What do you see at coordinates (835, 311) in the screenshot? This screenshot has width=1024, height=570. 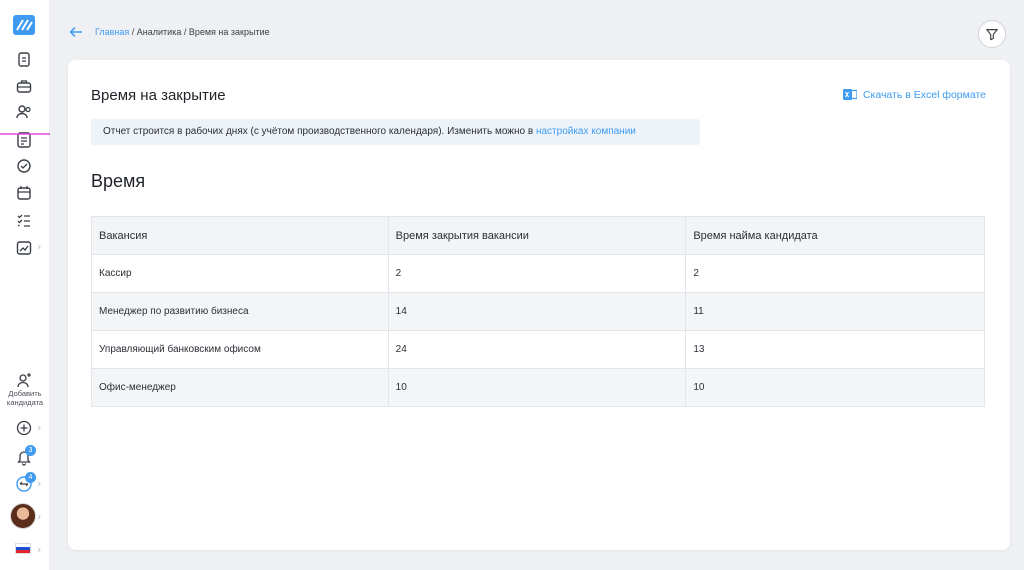 I see `hiring-time-cell: 11` at bounding box center [835, 311].